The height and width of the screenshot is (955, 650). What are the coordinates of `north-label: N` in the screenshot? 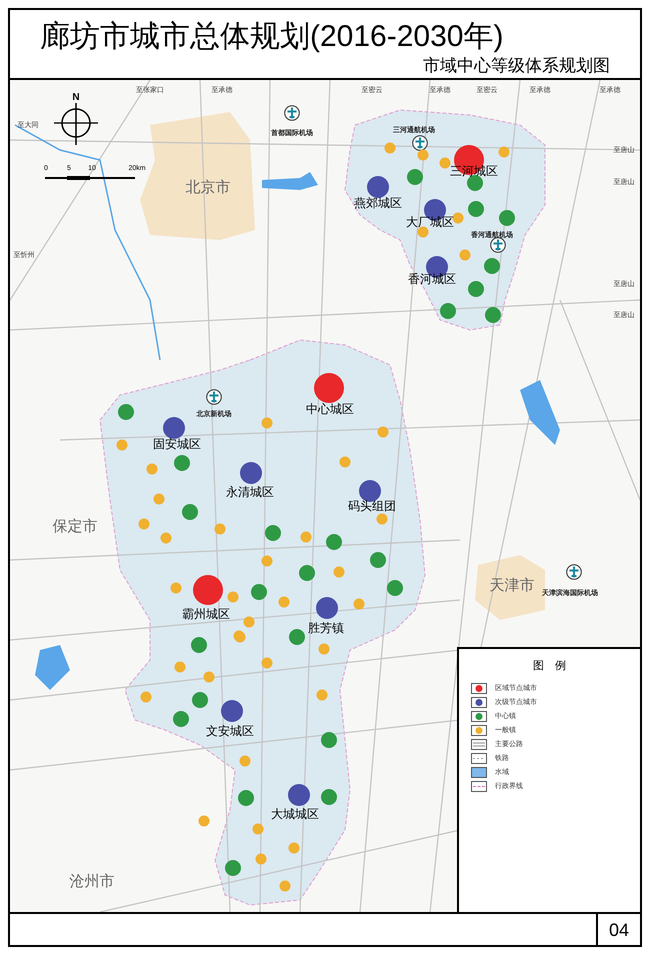 It's located at (76, 97).